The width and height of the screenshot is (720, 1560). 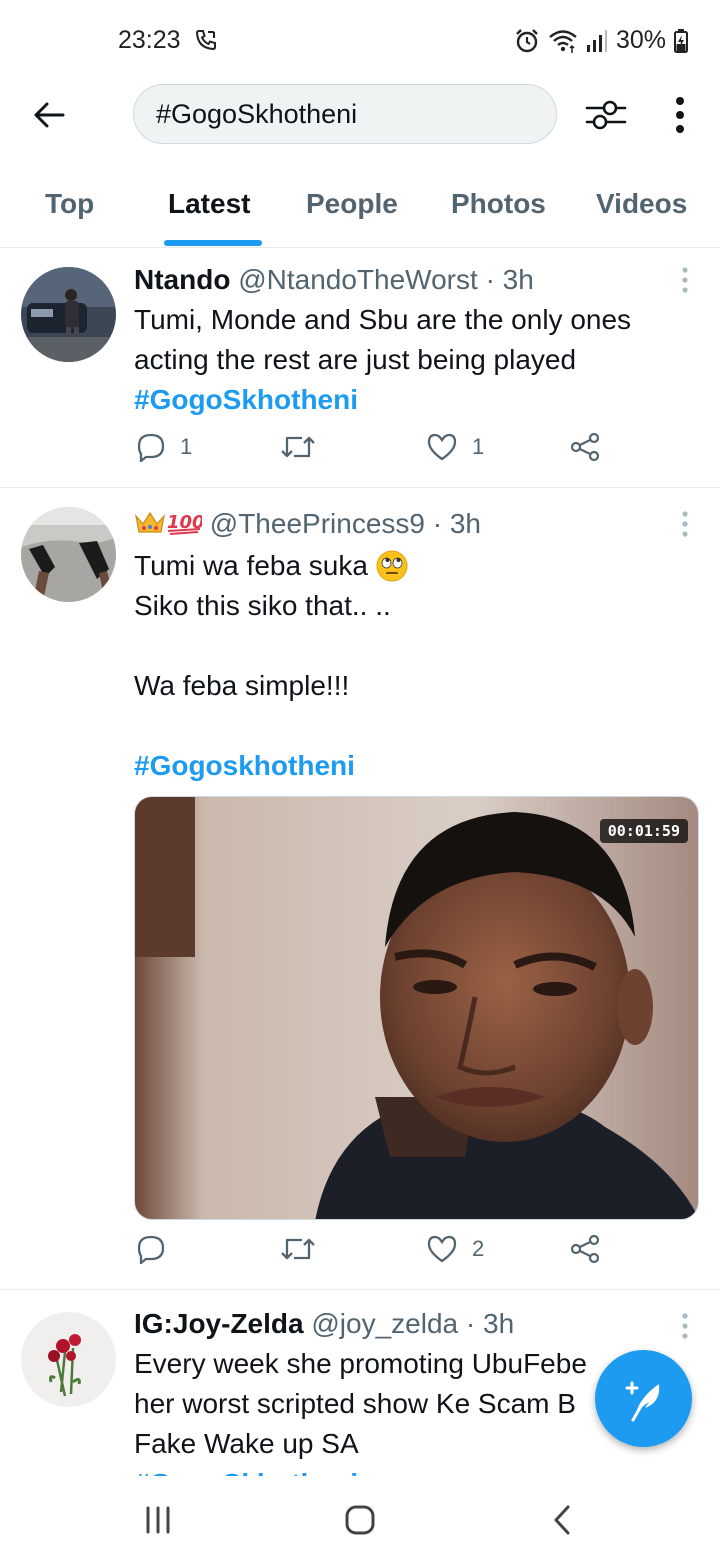 I want to click on tab-top: Top, so click(x=69, y=204).